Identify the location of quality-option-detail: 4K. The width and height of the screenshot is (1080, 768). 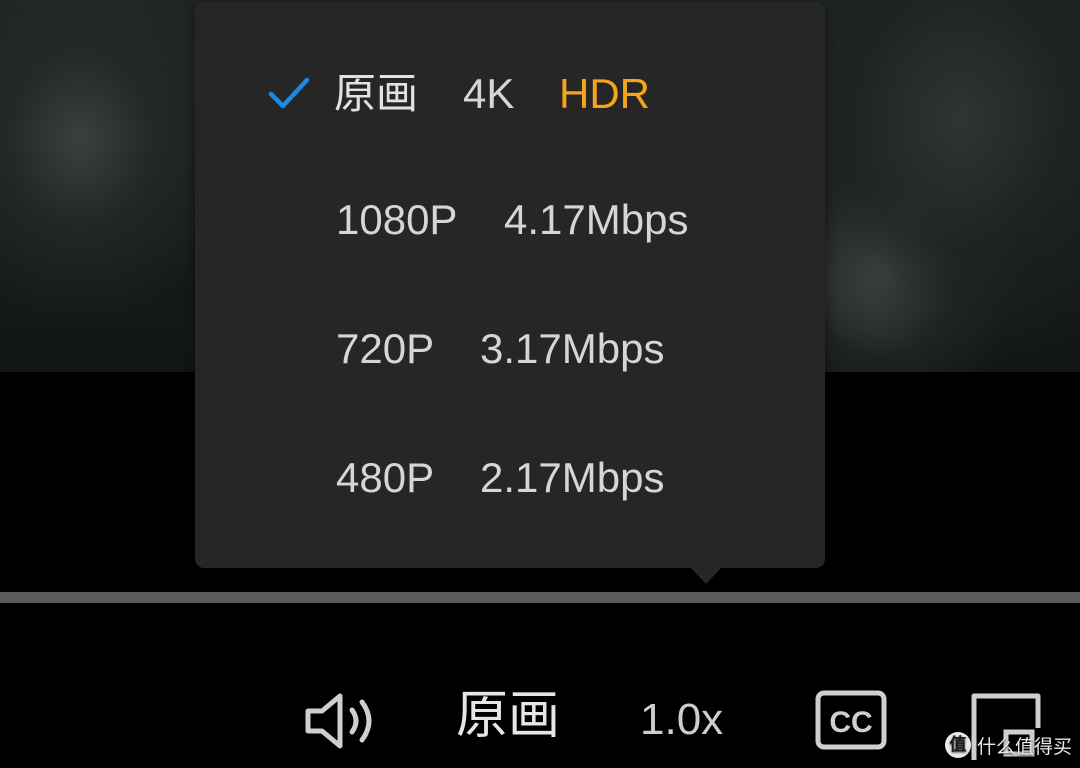
(489, 93).